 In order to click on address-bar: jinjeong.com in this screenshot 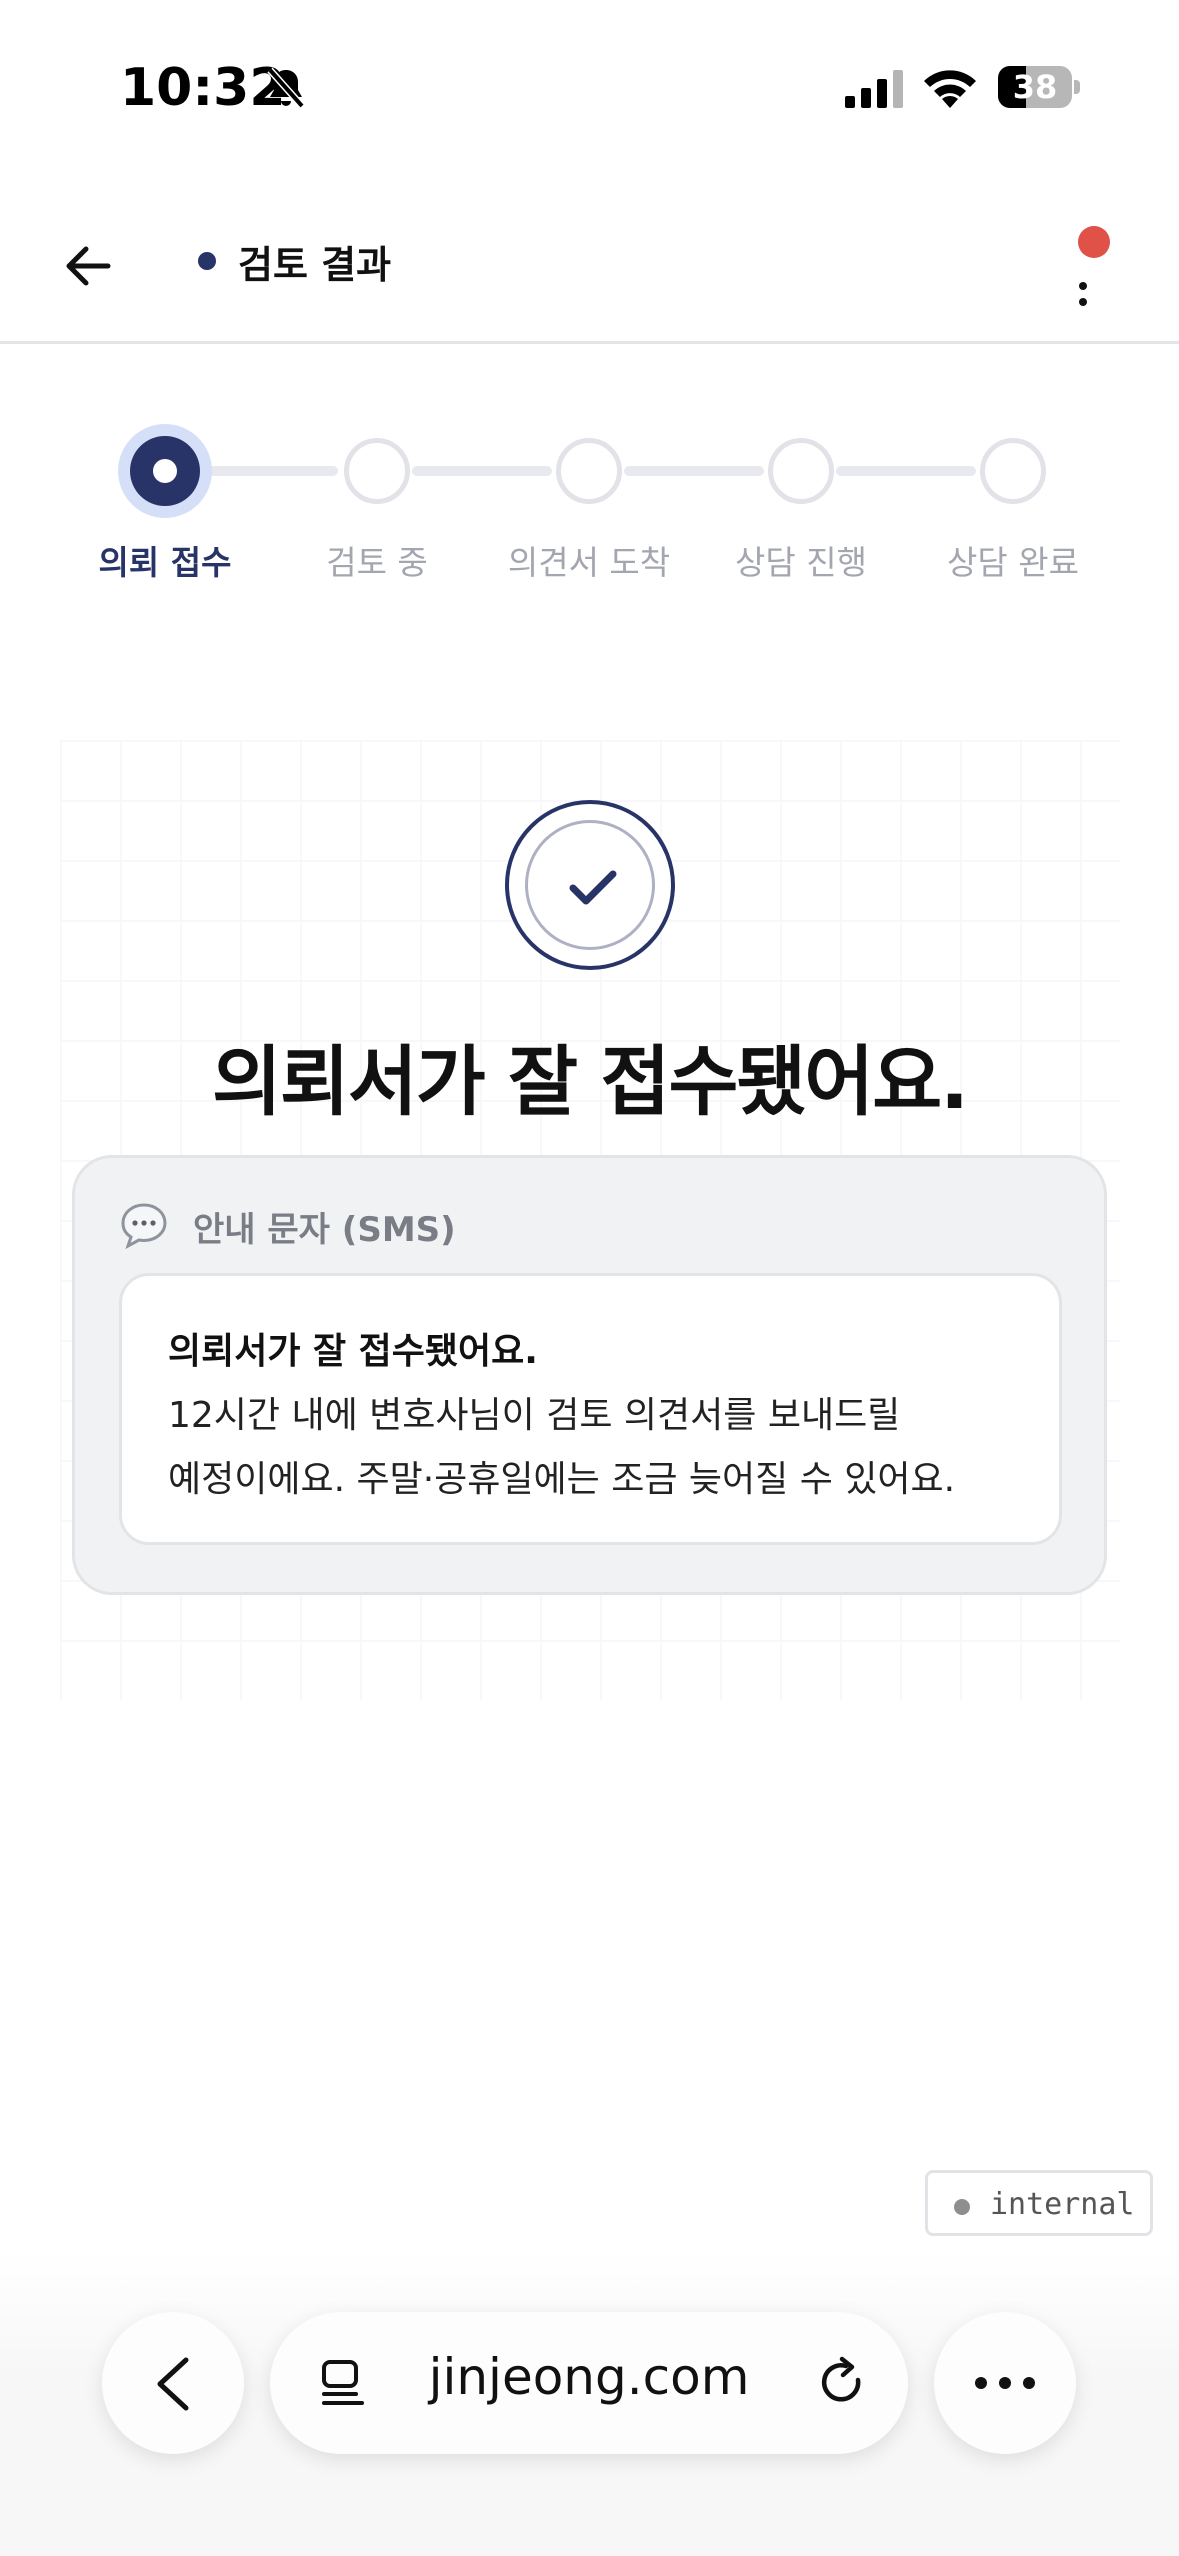, I will do `click(589, 2383)`.